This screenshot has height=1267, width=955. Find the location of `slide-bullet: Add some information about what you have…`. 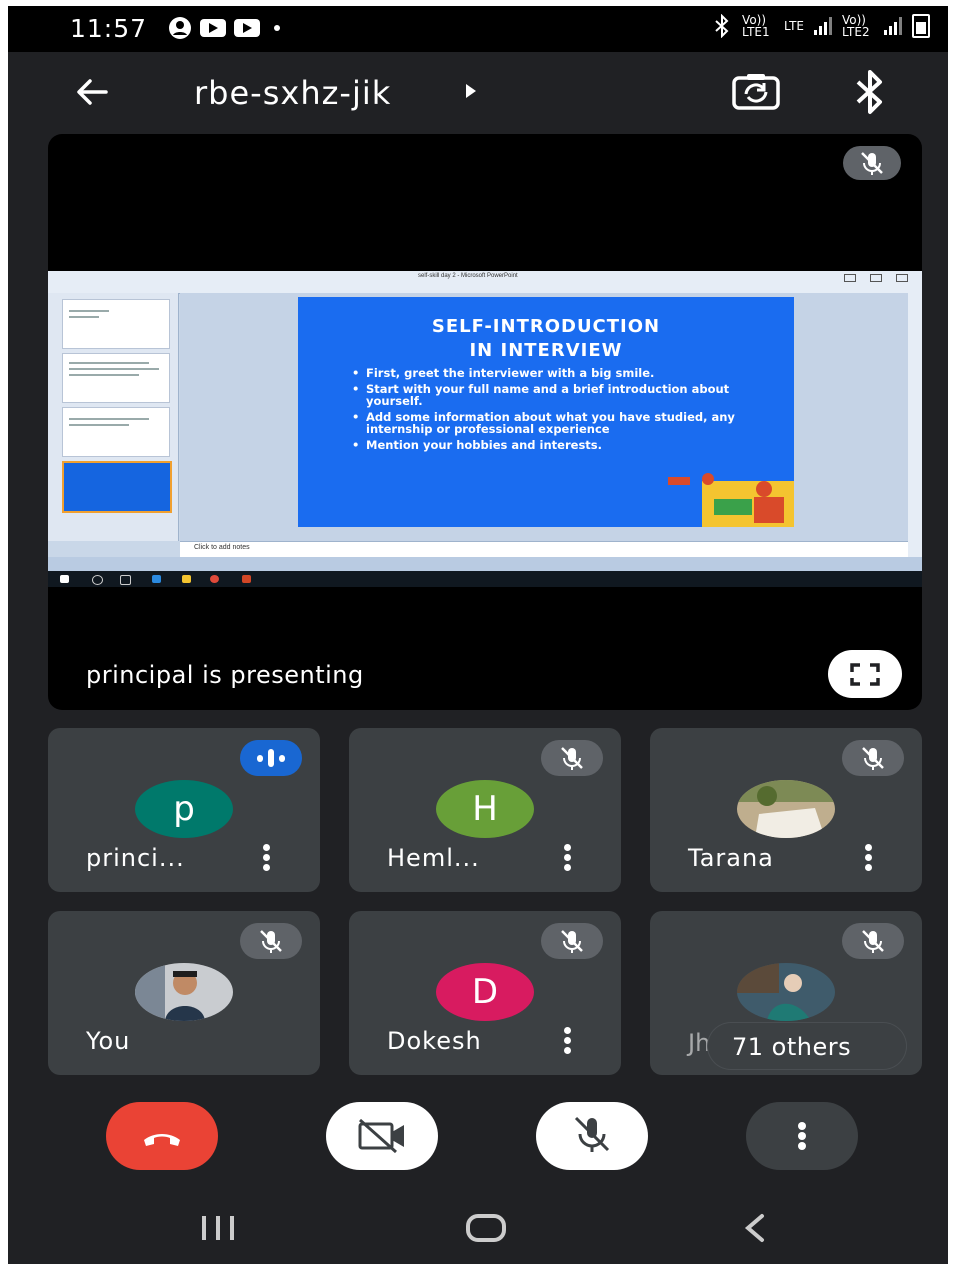

slide-bullet: Add some information about what you have… is located at coordinates (562, 423).